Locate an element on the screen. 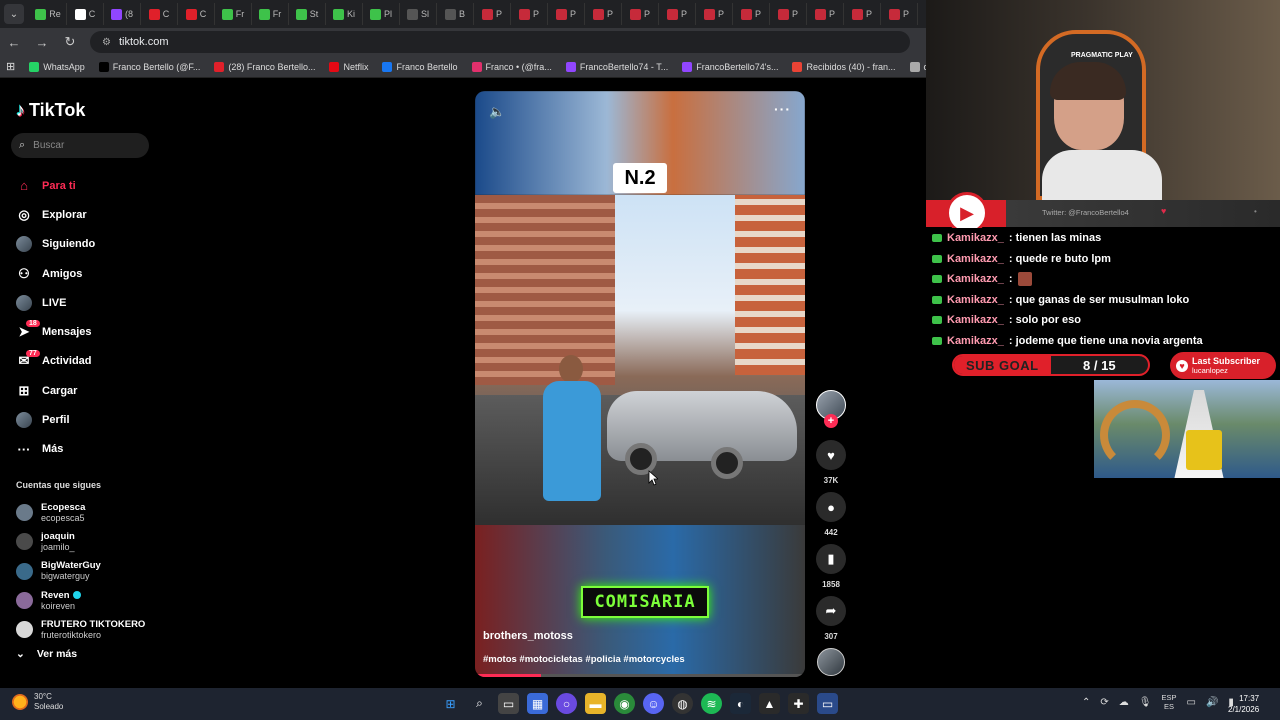 This screenshot has width=1280, height=720. browser-tab: B is located at coordinates (455, 14).